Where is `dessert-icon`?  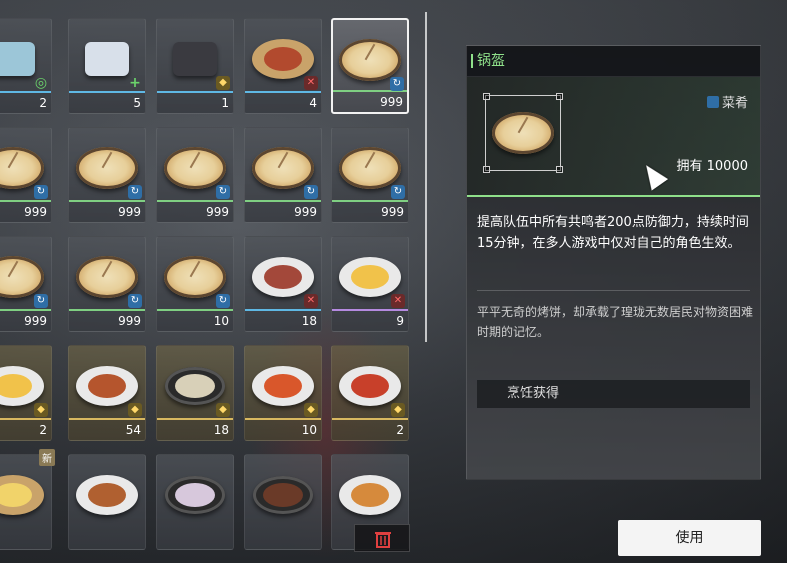
dessert-icon is located at coordinates (195, 495).